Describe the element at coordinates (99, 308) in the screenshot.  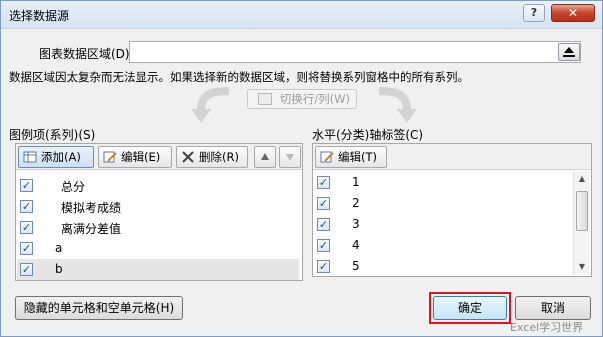
I see `hidden-empty-cells-button: 隐藏的单元格和空单元格(H)` at that location.